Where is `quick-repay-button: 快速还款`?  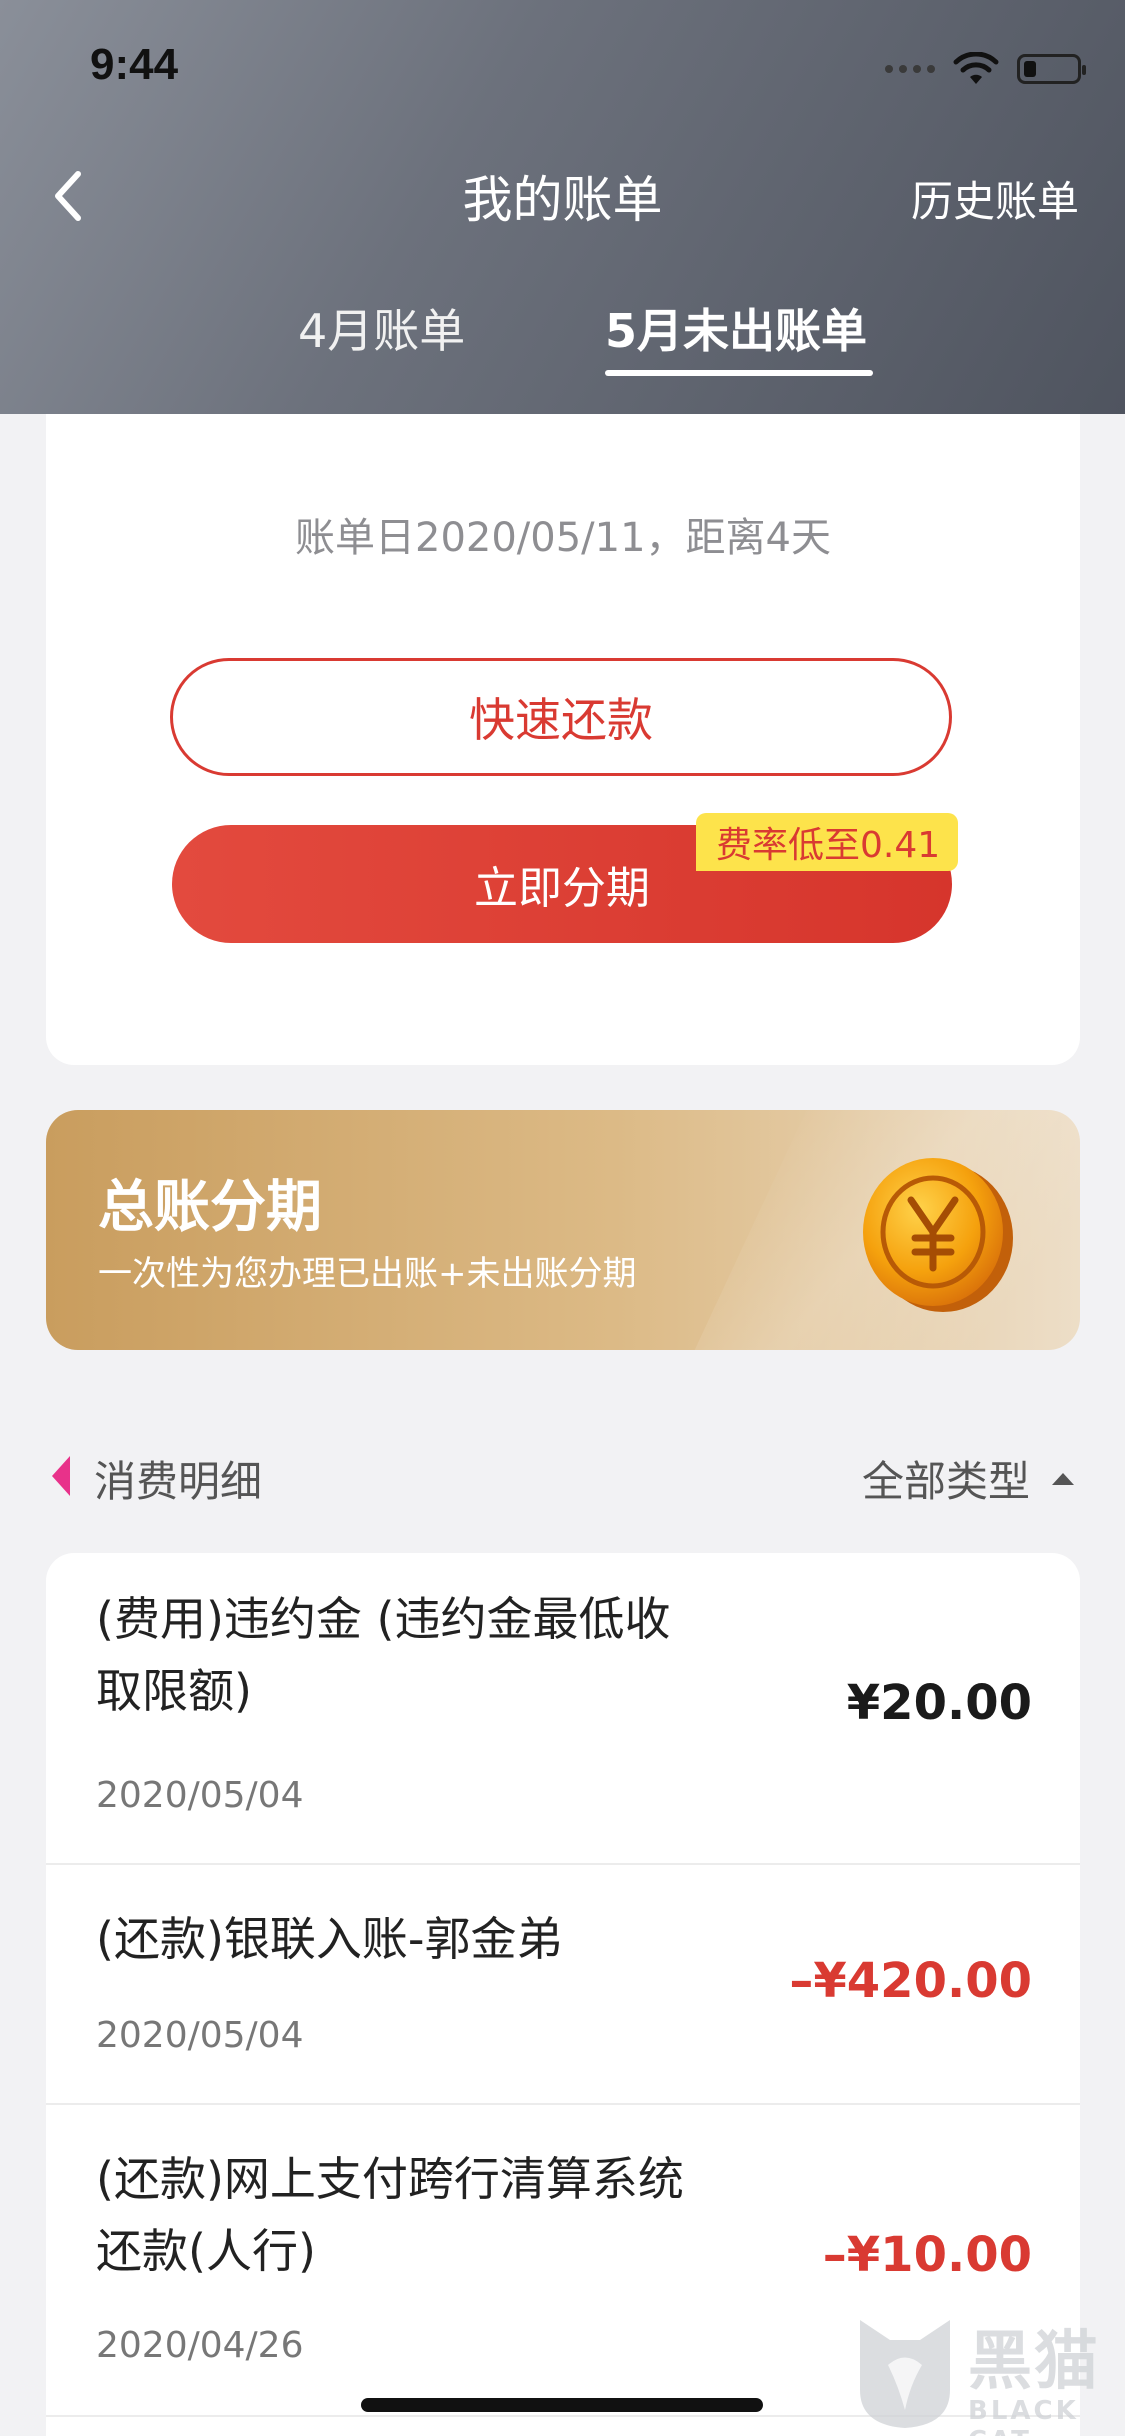
quick-repay-button: 快速还款 is located at coordinates (561, 717).